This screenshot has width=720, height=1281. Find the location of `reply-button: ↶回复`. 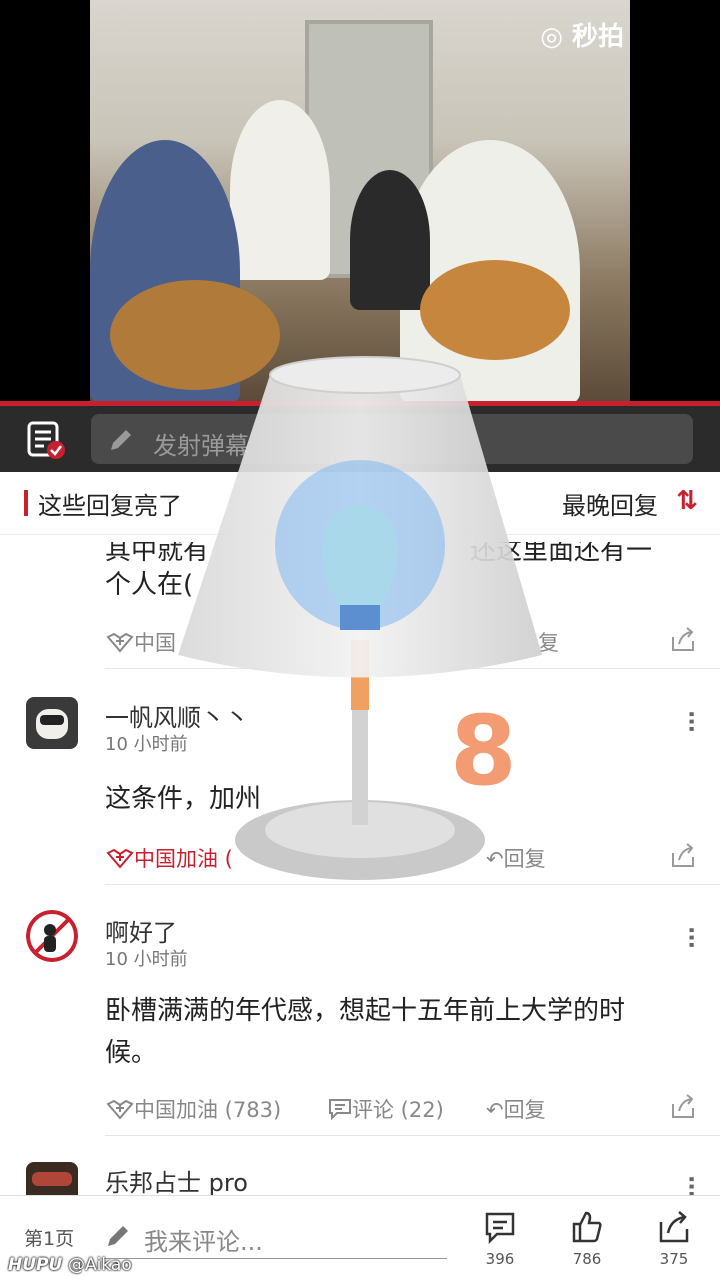

reply-button: ↶回复 is located at coordinates (516, 1109).